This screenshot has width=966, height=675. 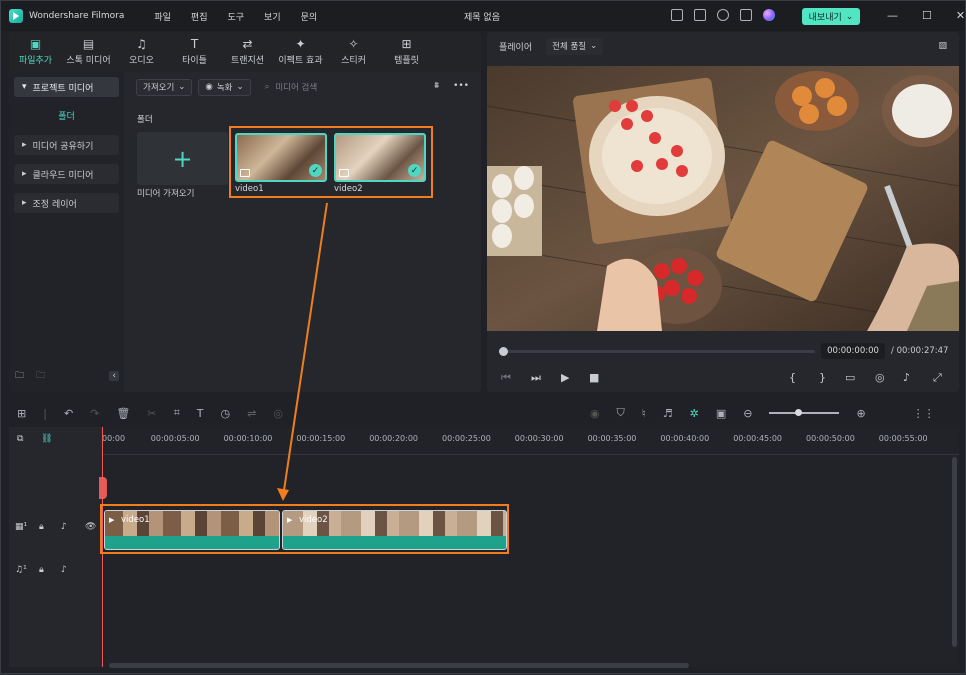 I want to click on tab-label: 스톡 미디어, so click(x=88, y=61).